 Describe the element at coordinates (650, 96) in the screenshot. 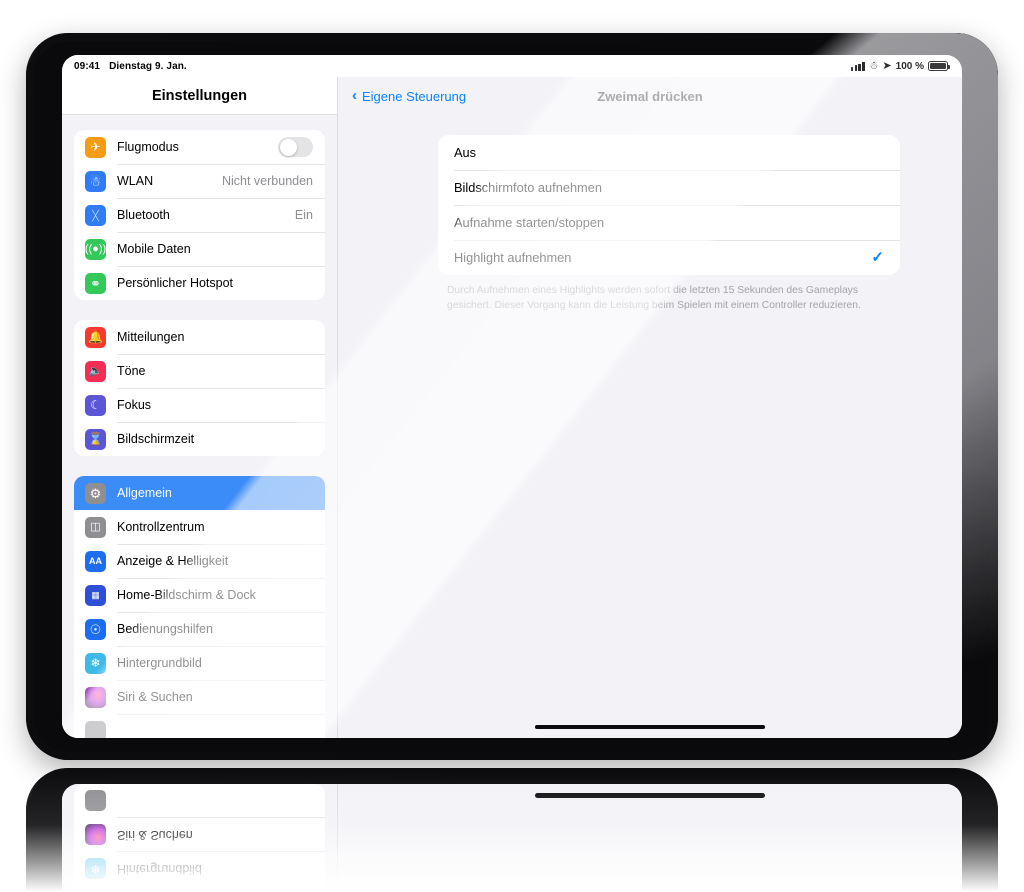

I see `detail-header: ‹ Eigene Steuerung Zweimal drücken` at that location.